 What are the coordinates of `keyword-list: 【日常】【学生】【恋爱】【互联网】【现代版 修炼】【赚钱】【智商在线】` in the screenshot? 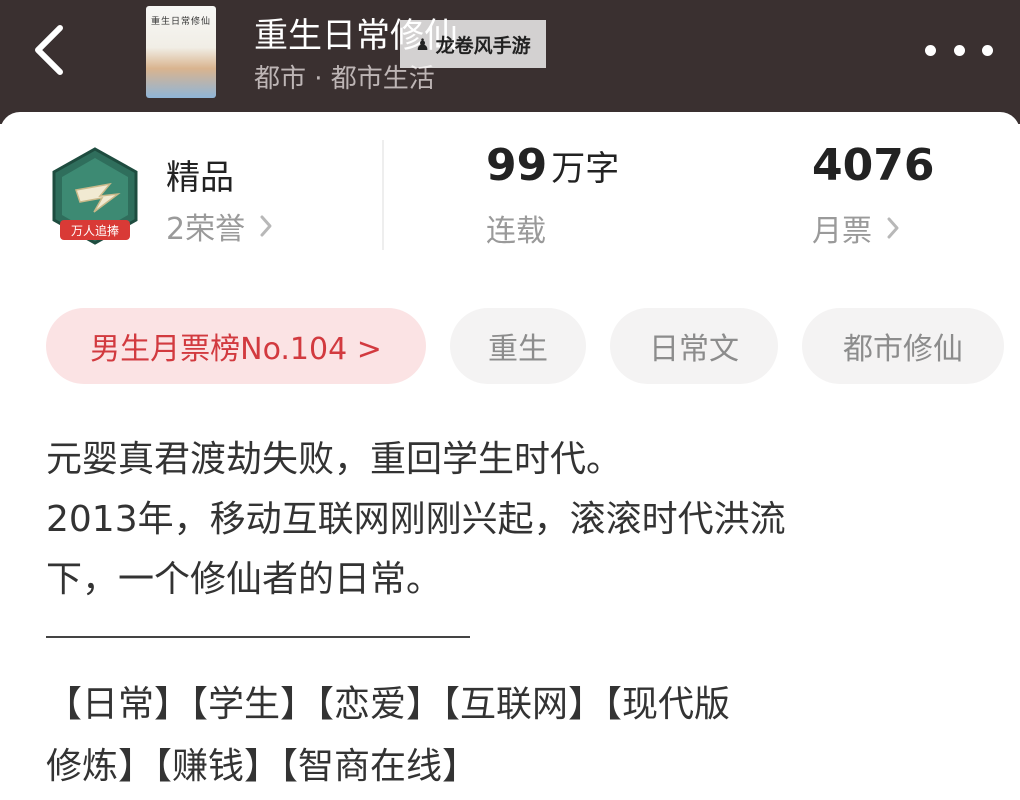 It's located at (511, 736).